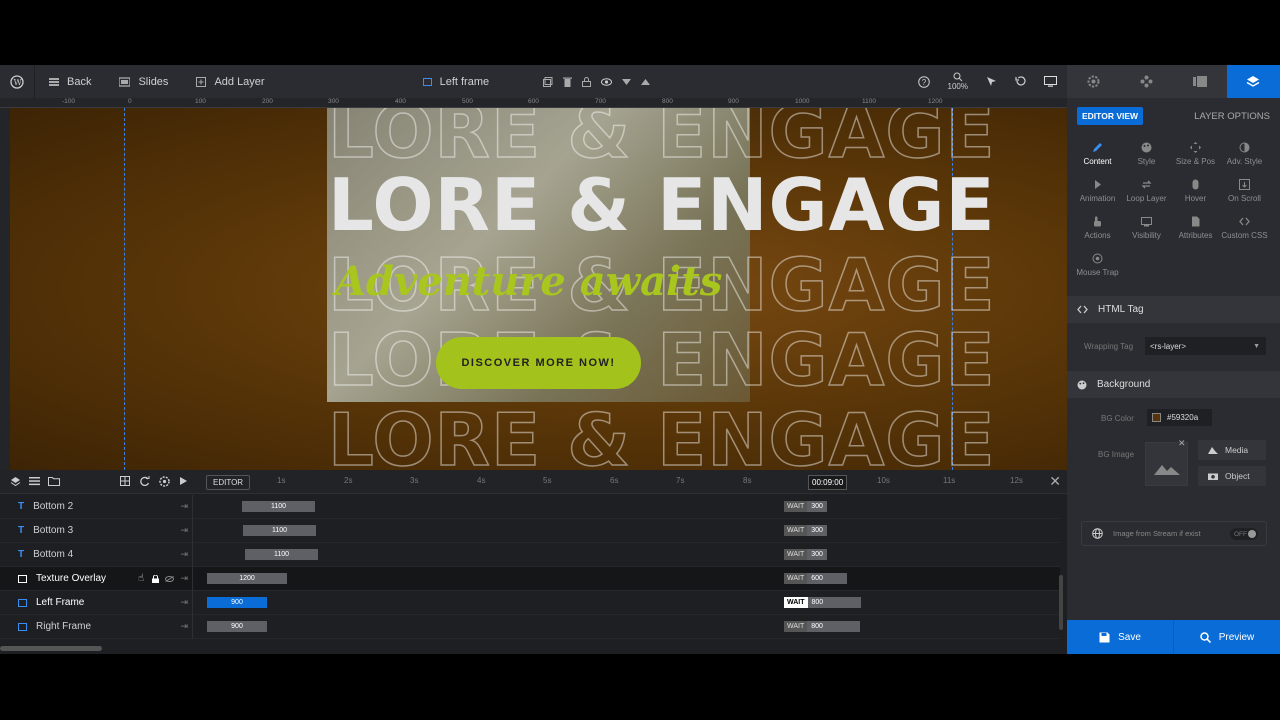  What do you see at coordinates (1244, 230) in the screenshot?
I see `option-custom-css: Custom CSS` at bounding box center [1244, 230].